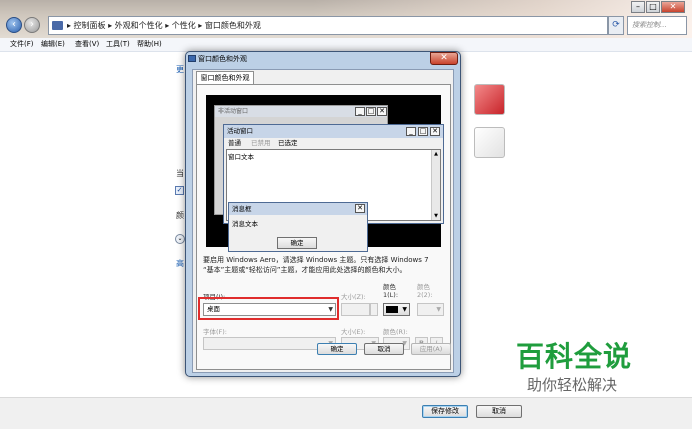 This screenshot has width=692, height=429. Describe the element at coordinates (149, 44) in the screenshot. I see `menu-help: 帮助(H)` at that location.